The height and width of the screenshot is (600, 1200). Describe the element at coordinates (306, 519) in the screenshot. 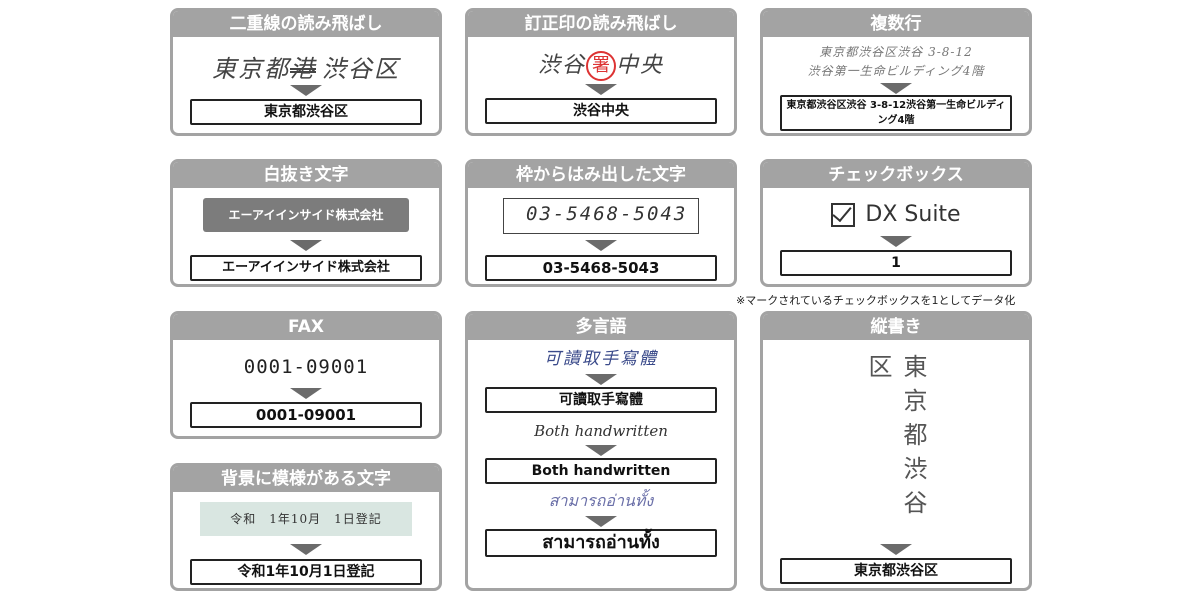

I see `patterned-input: 令和 1年10月 1日登記` at that location.